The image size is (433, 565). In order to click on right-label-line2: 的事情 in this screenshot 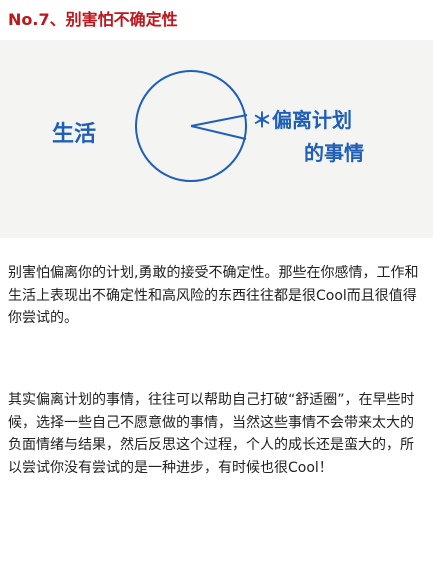, I will do `click(334, 153)`.